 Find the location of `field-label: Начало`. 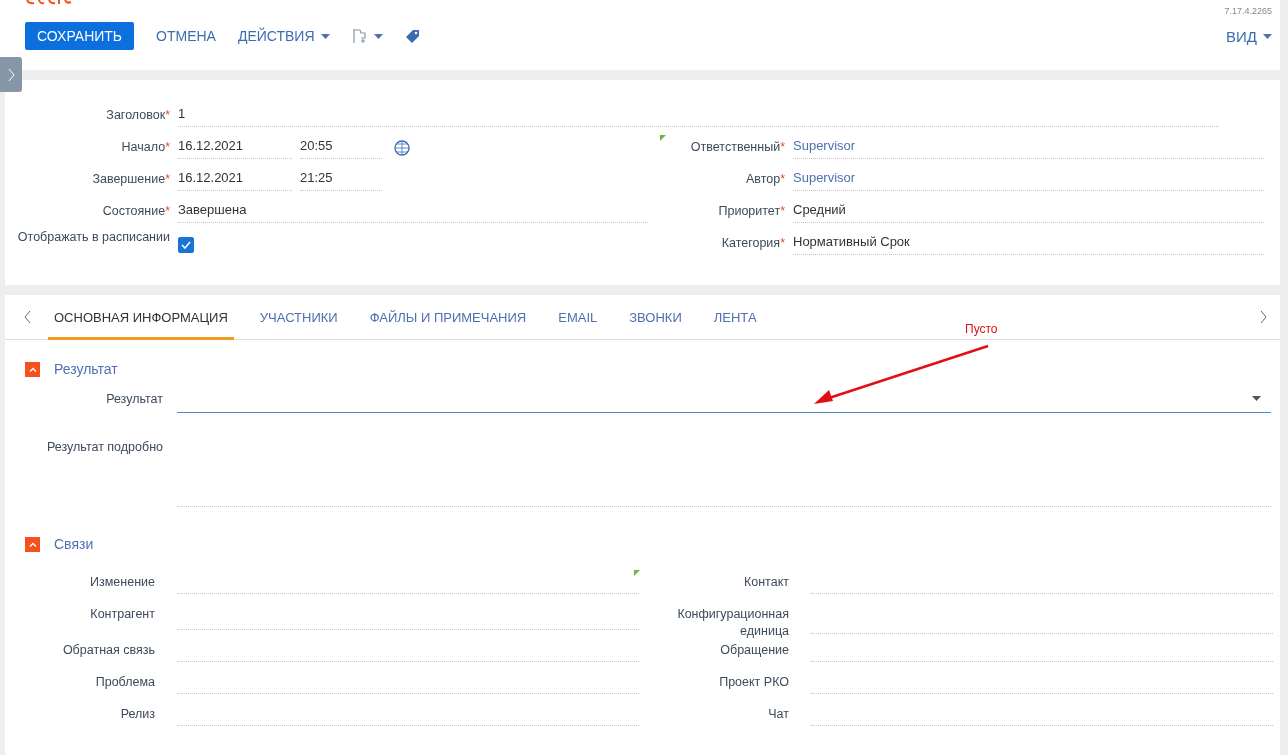

field-label: Начало is located at coordinates (143, 147).